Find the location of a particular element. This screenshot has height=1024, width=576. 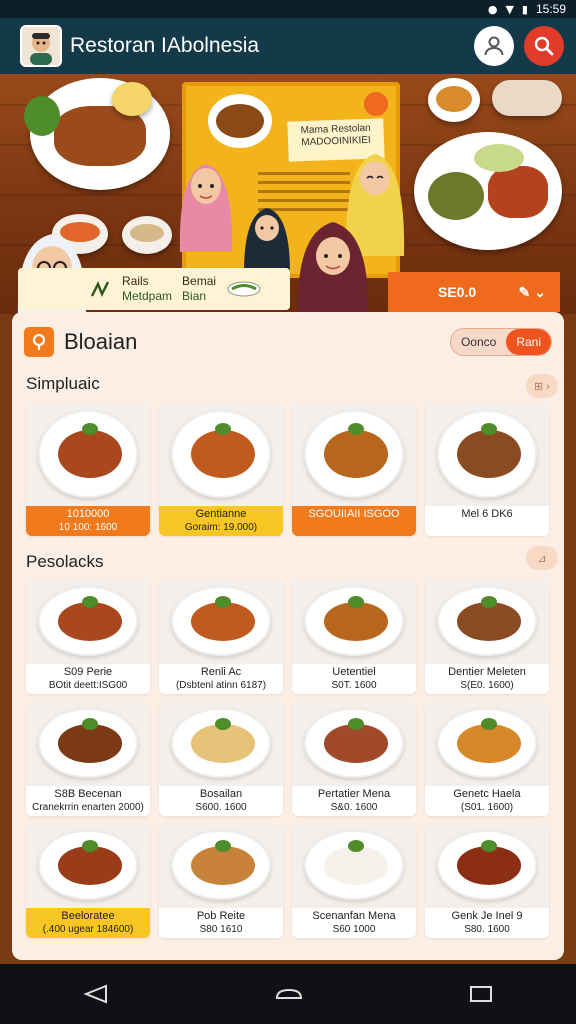

dish-card: S09 Perie BOtit deett:ISG00 is located at coordinates (88, 637).